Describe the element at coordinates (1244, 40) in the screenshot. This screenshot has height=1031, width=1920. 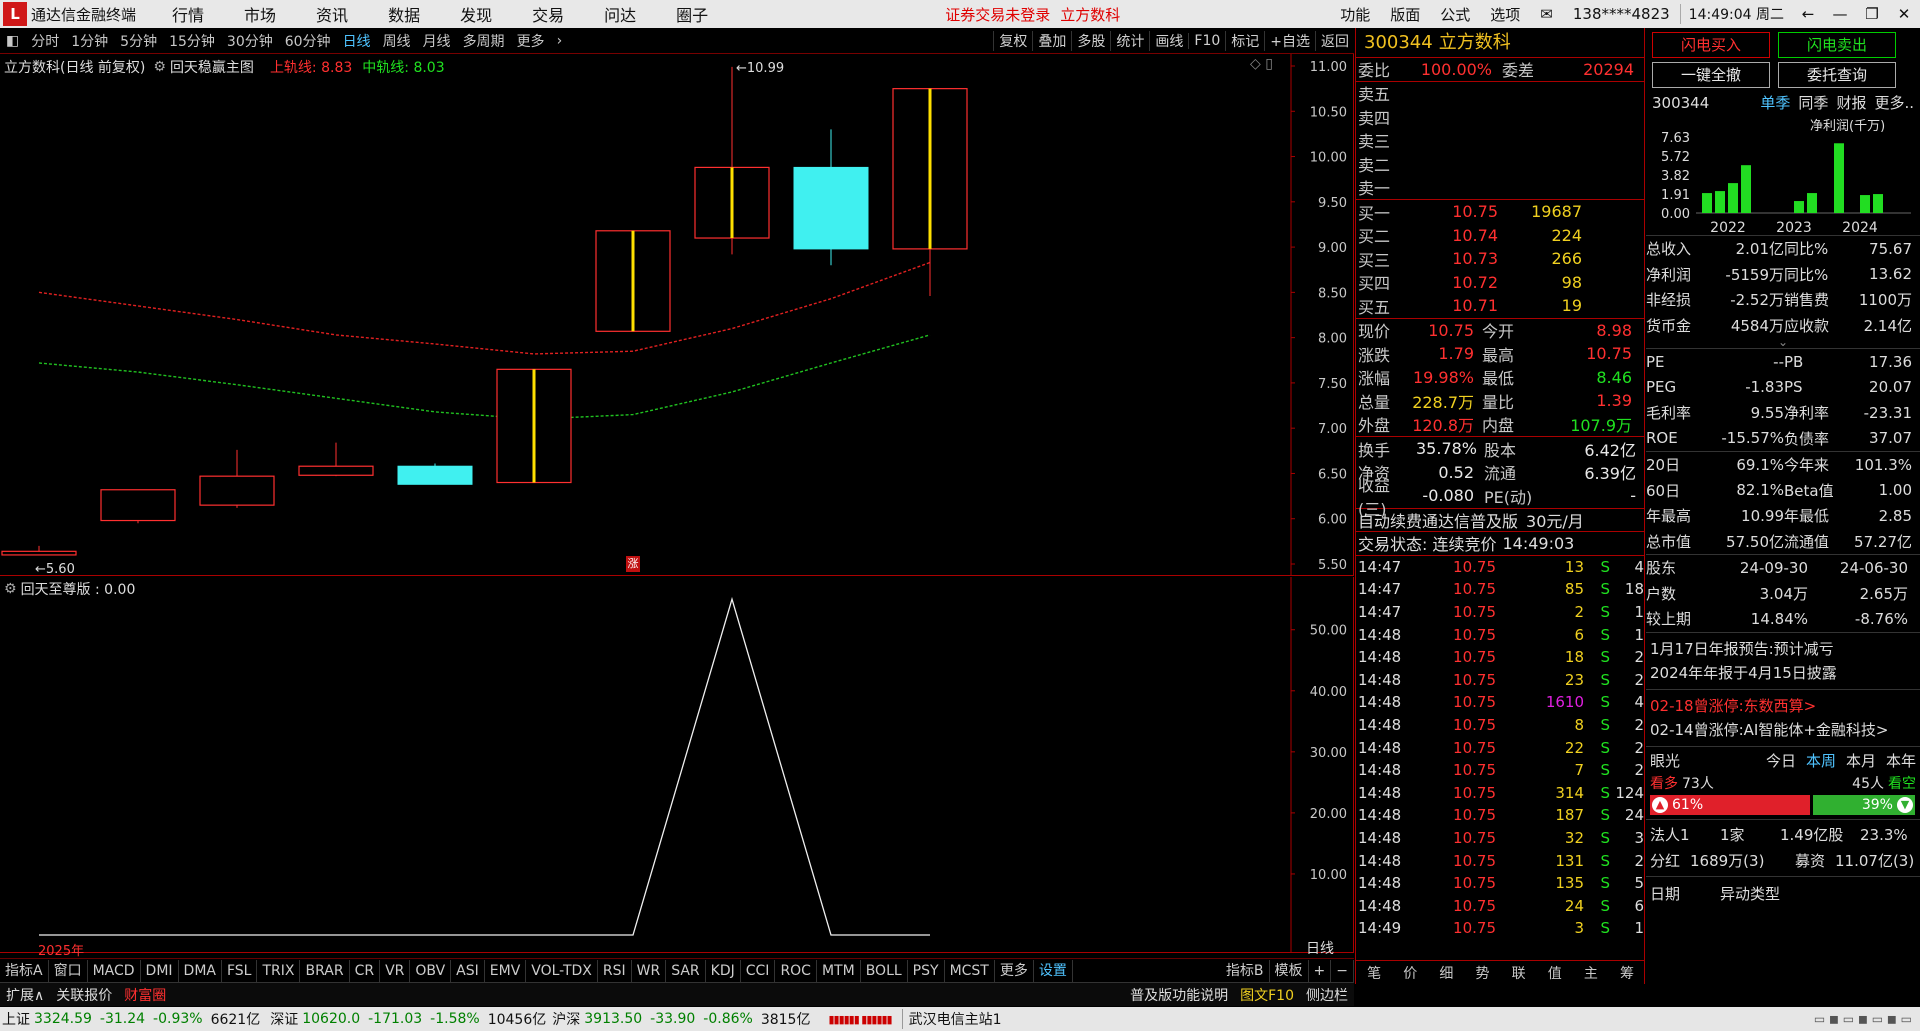
I see `toolbar-button: 标记` at that location.